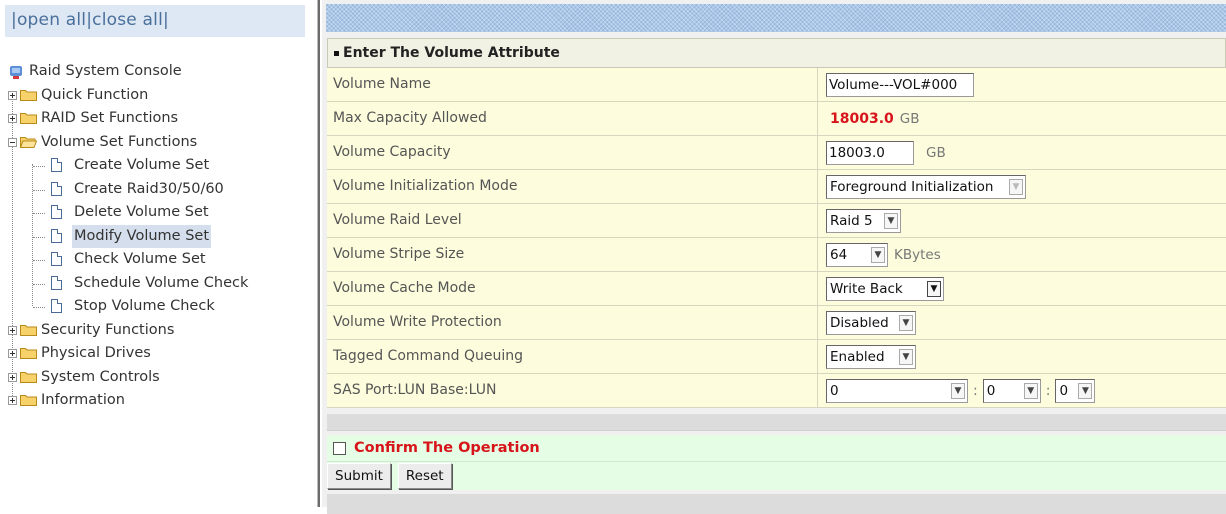  I want to click on close-all-link: close all, so click(127, 20).